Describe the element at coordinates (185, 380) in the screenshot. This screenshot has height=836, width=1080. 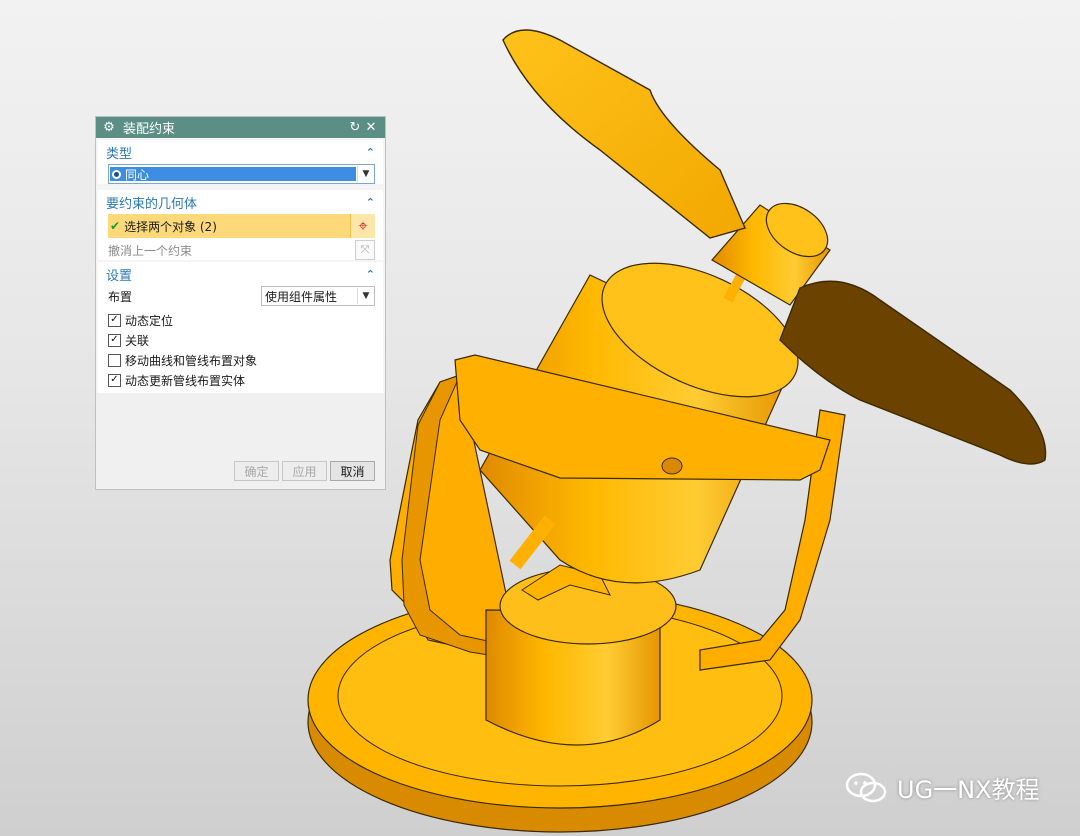
I see `checkbox-label: 动态更新管线布置实体` at that location.